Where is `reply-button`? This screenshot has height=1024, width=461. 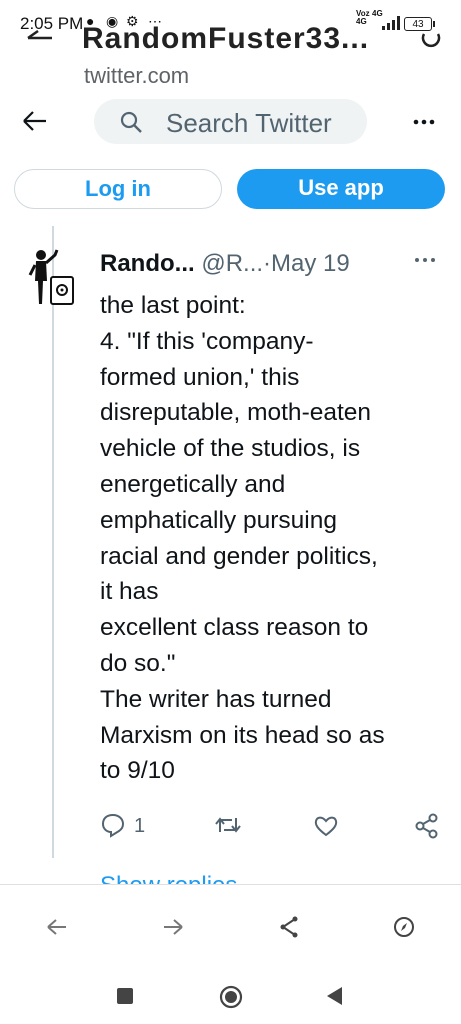
reply-button is located at coordinates (113, 825).